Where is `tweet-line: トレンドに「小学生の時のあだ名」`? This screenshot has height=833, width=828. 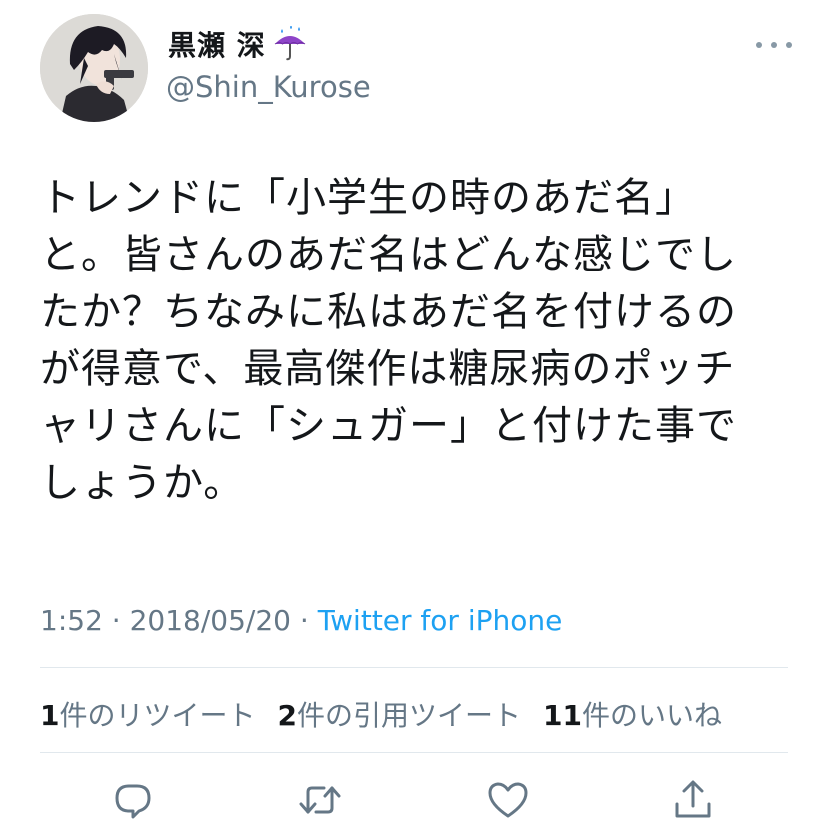 tweet-line: トレンドに「小学生の時のあだ名」 is located at coordinates (368, 198).